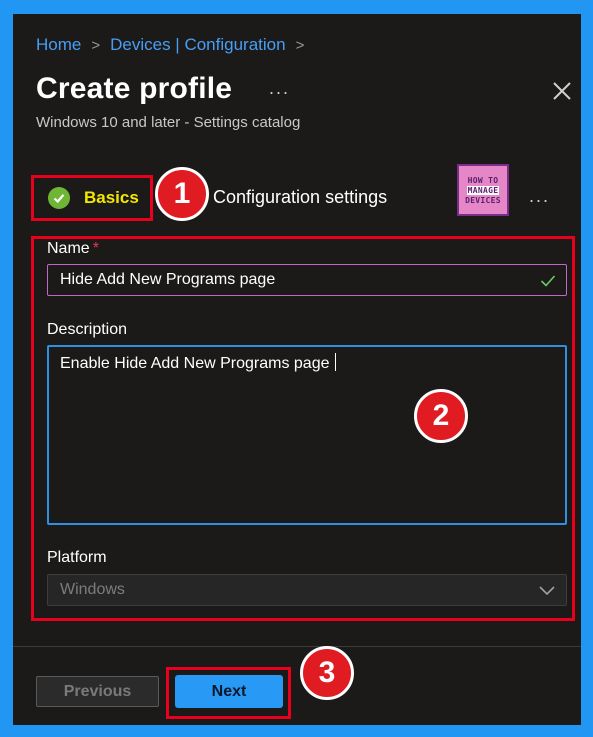 The width and height of the screenshot is (593, 737). What do you see at coordinates (92, 589) in the screenshot?
I see `platform-value: Windows` at bounding box center [92, 589].